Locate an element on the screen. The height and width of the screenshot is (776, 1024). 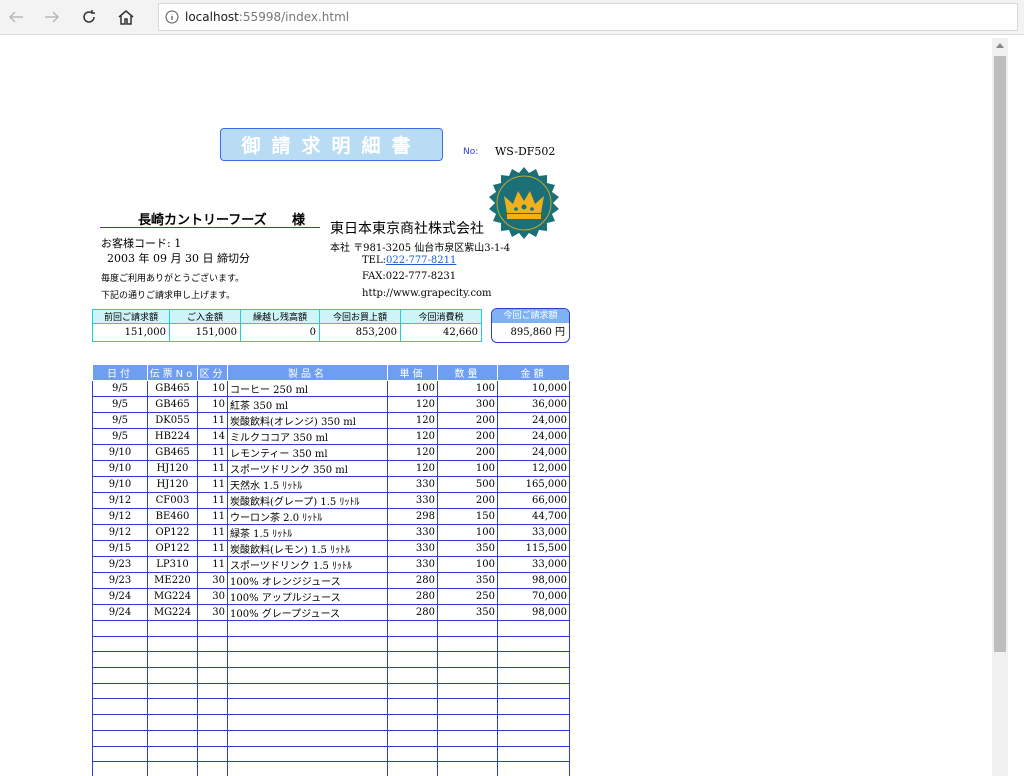
summary-header: 繰越し残高額 is located at coordinates (280, 316).